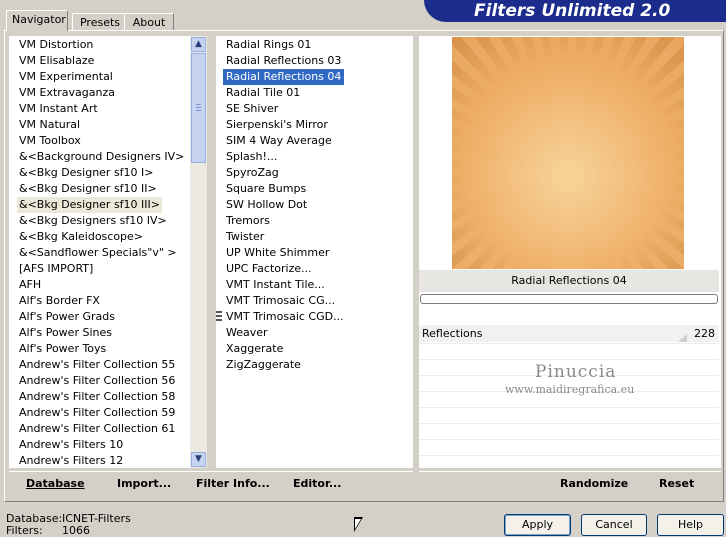  What do you see at coordinates (576, 372) in the screenshot?
I see `watermark-name: Pinuccia` at bounding box center [576, 372].